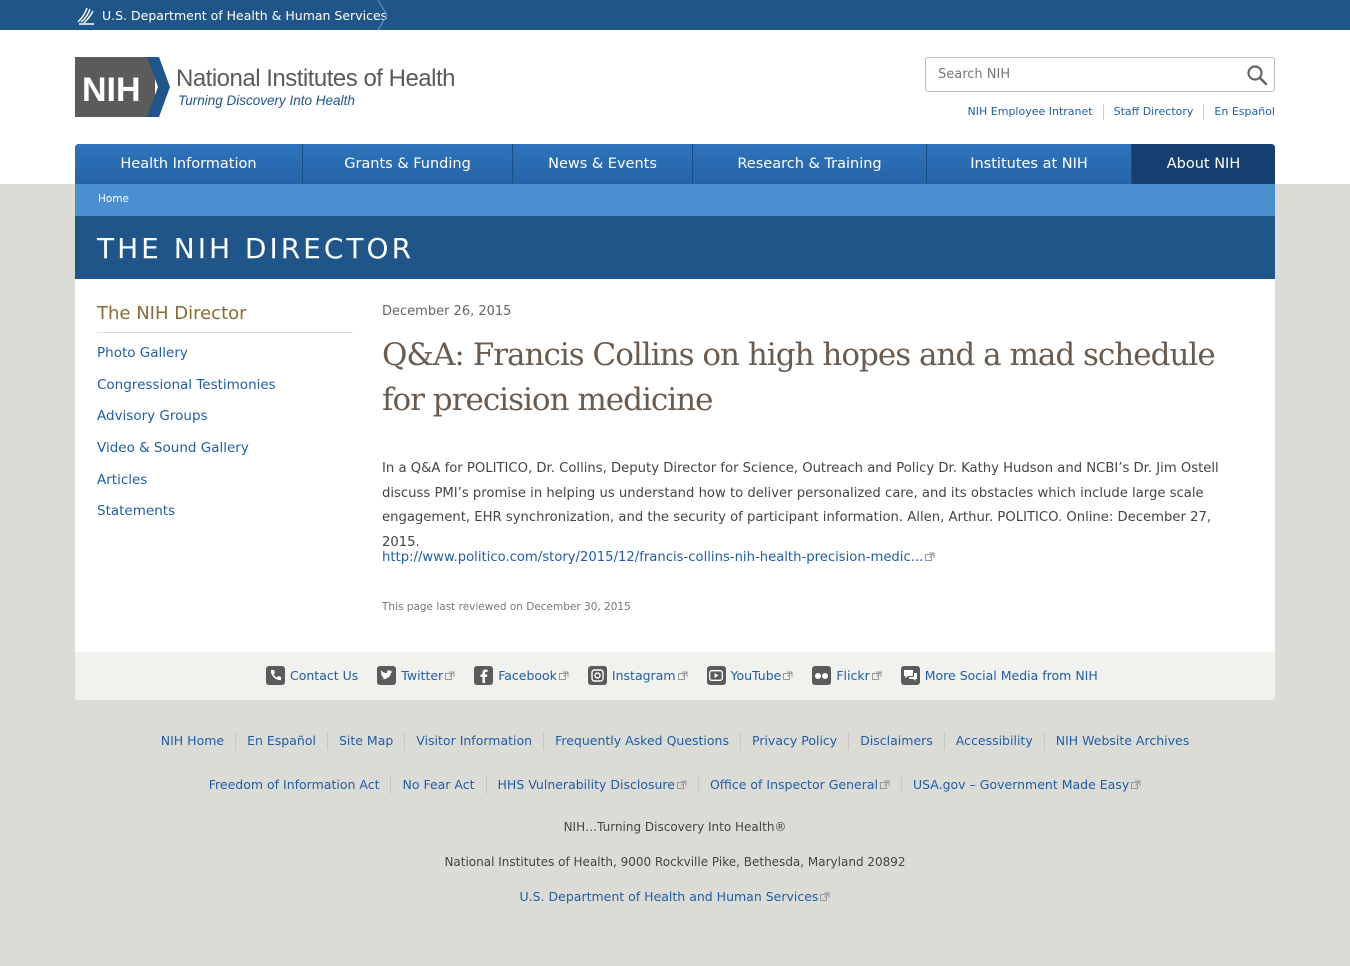 The width and height of the screenshot is (1350, 966). Describe the element at coordinates (408, 164) in the screenshot. I see `nav-grants-funding: Grants & Funding` at that location.